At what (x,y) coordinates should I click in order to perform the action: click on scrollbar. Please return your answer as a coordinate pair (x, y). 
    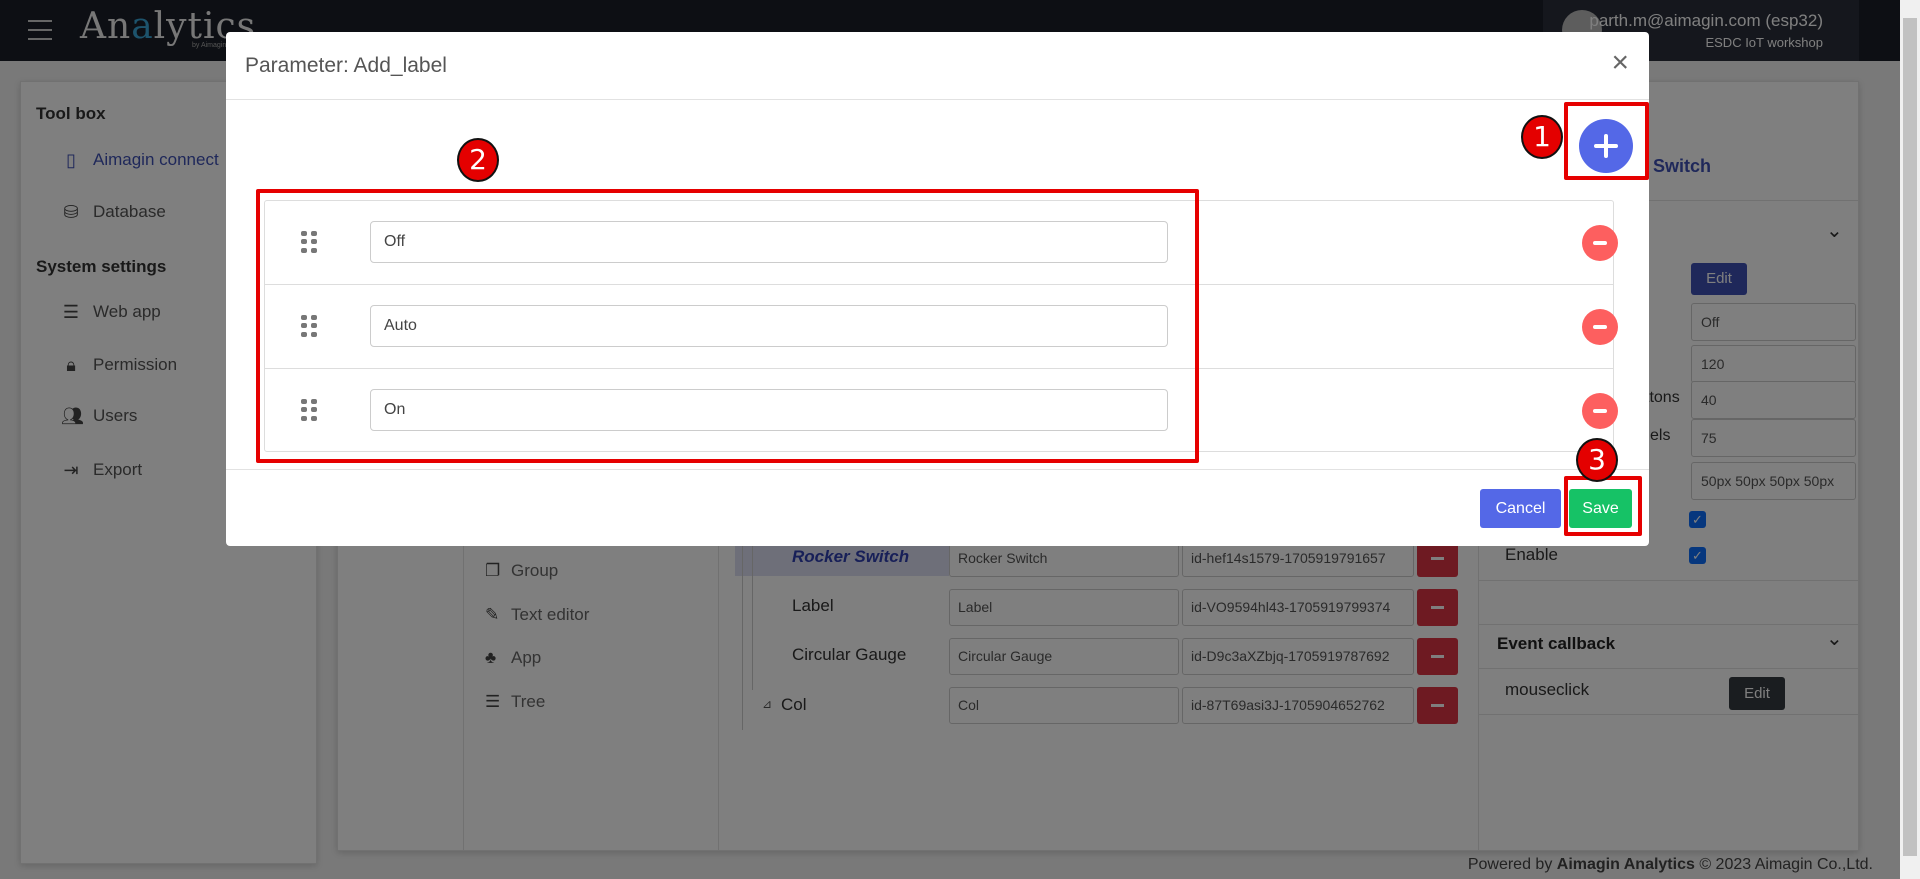
    Looking at the image, I should click on (1910, 439).